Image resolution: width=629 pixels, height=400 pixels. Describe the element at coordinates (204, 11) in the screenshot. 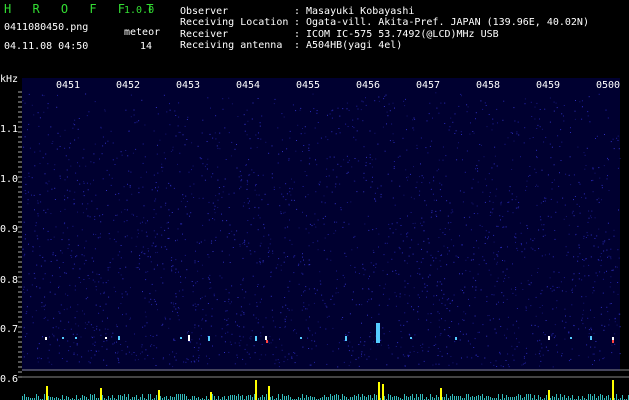

I see `observer-label: Observer` at that location.